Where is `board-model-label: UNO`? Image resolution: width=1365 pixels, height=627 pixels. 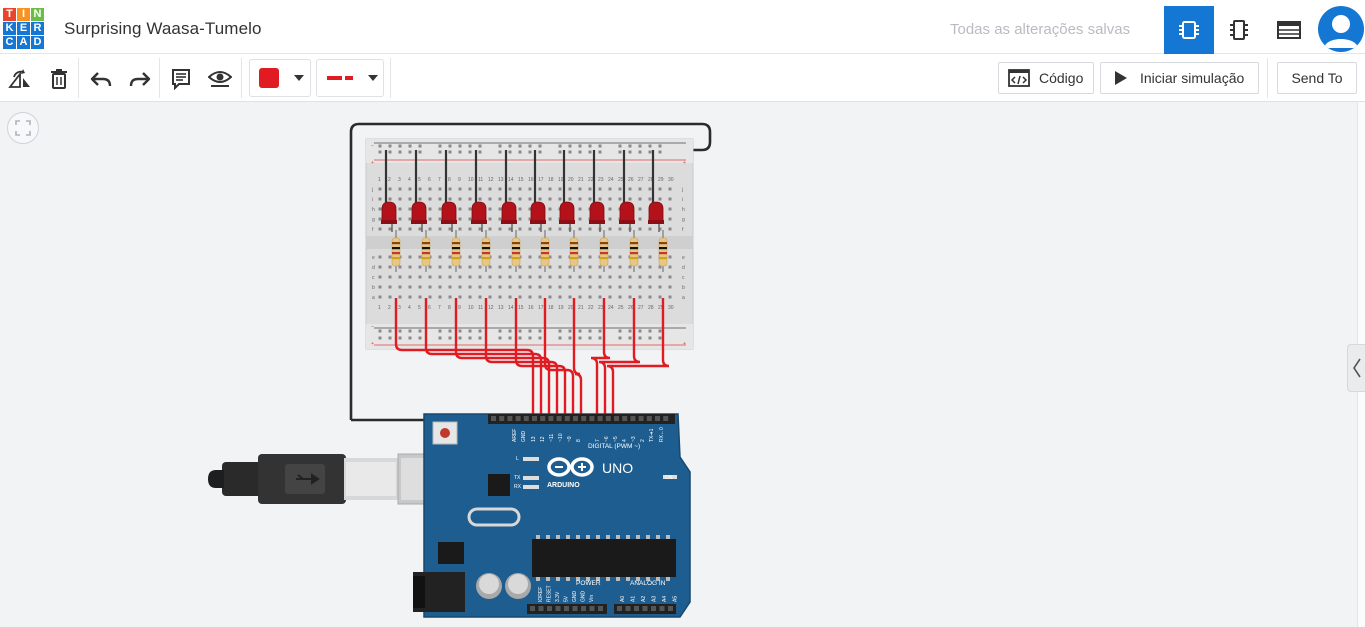 board-model-label: UNO is located at coordinates (617, 468).